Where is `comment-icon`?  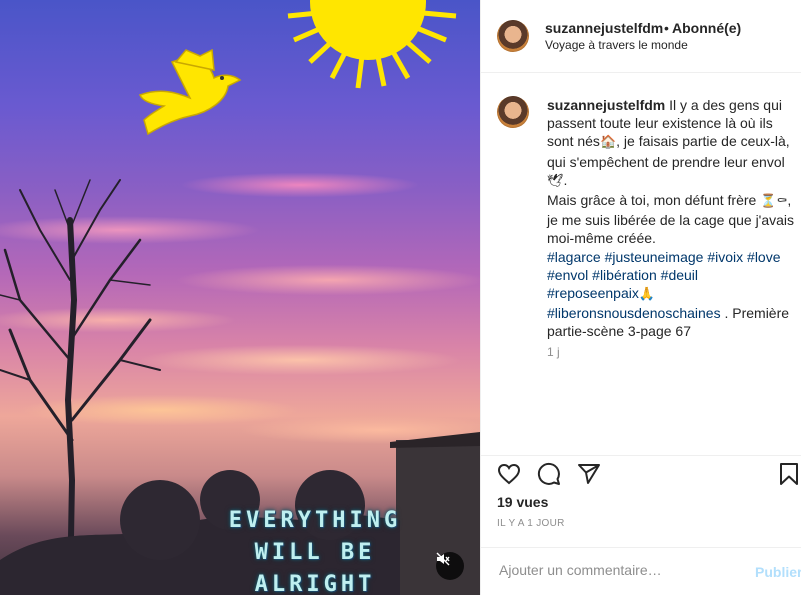 comment-icon is located at coordinates (549, 474).